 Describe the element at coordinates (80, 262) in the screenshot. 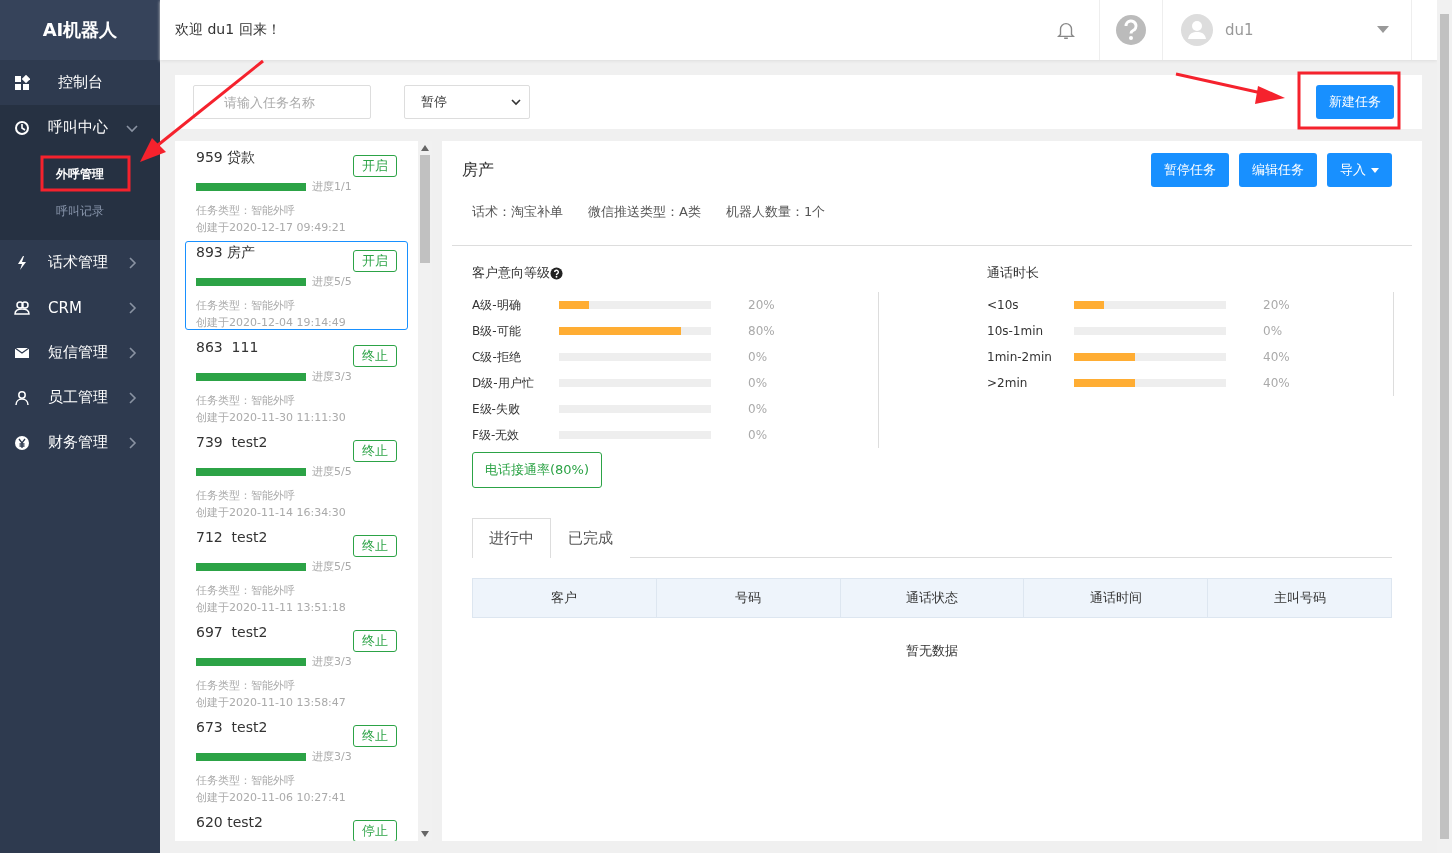

I see `sidebar-item: 话术管理` at that location.